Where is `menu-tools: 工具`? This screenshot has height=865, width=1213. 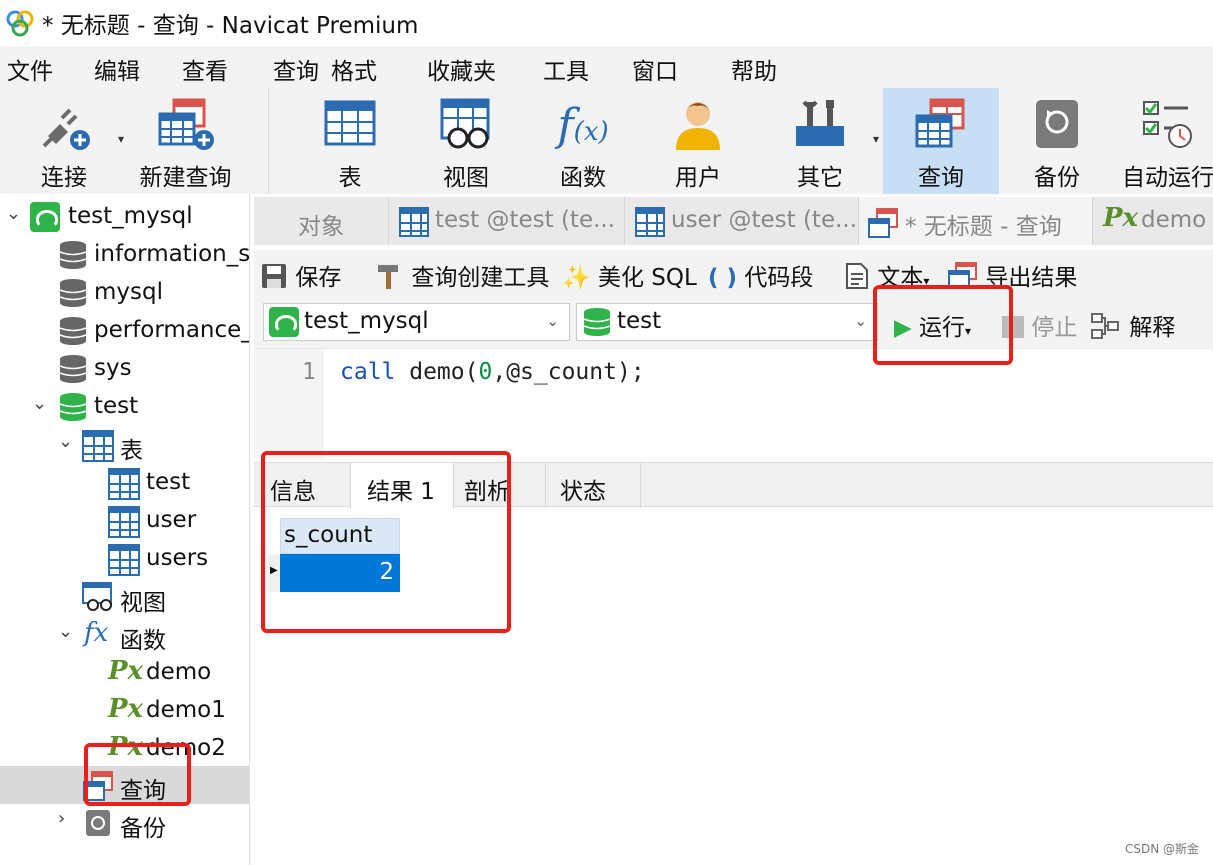
menu-tools: 工具 is located at coordinates (566, 69).